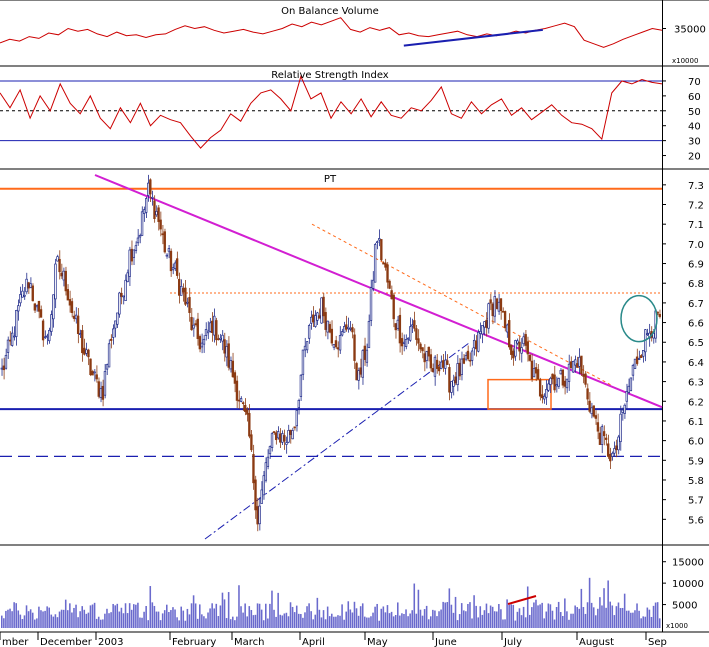 Image resolution: width=709 pixels, height=647 pixels. What do you see at coordinates (694, 157) in the screenshot?
I see `rsi-tick-label: 20` at bounding box center [694, 157].